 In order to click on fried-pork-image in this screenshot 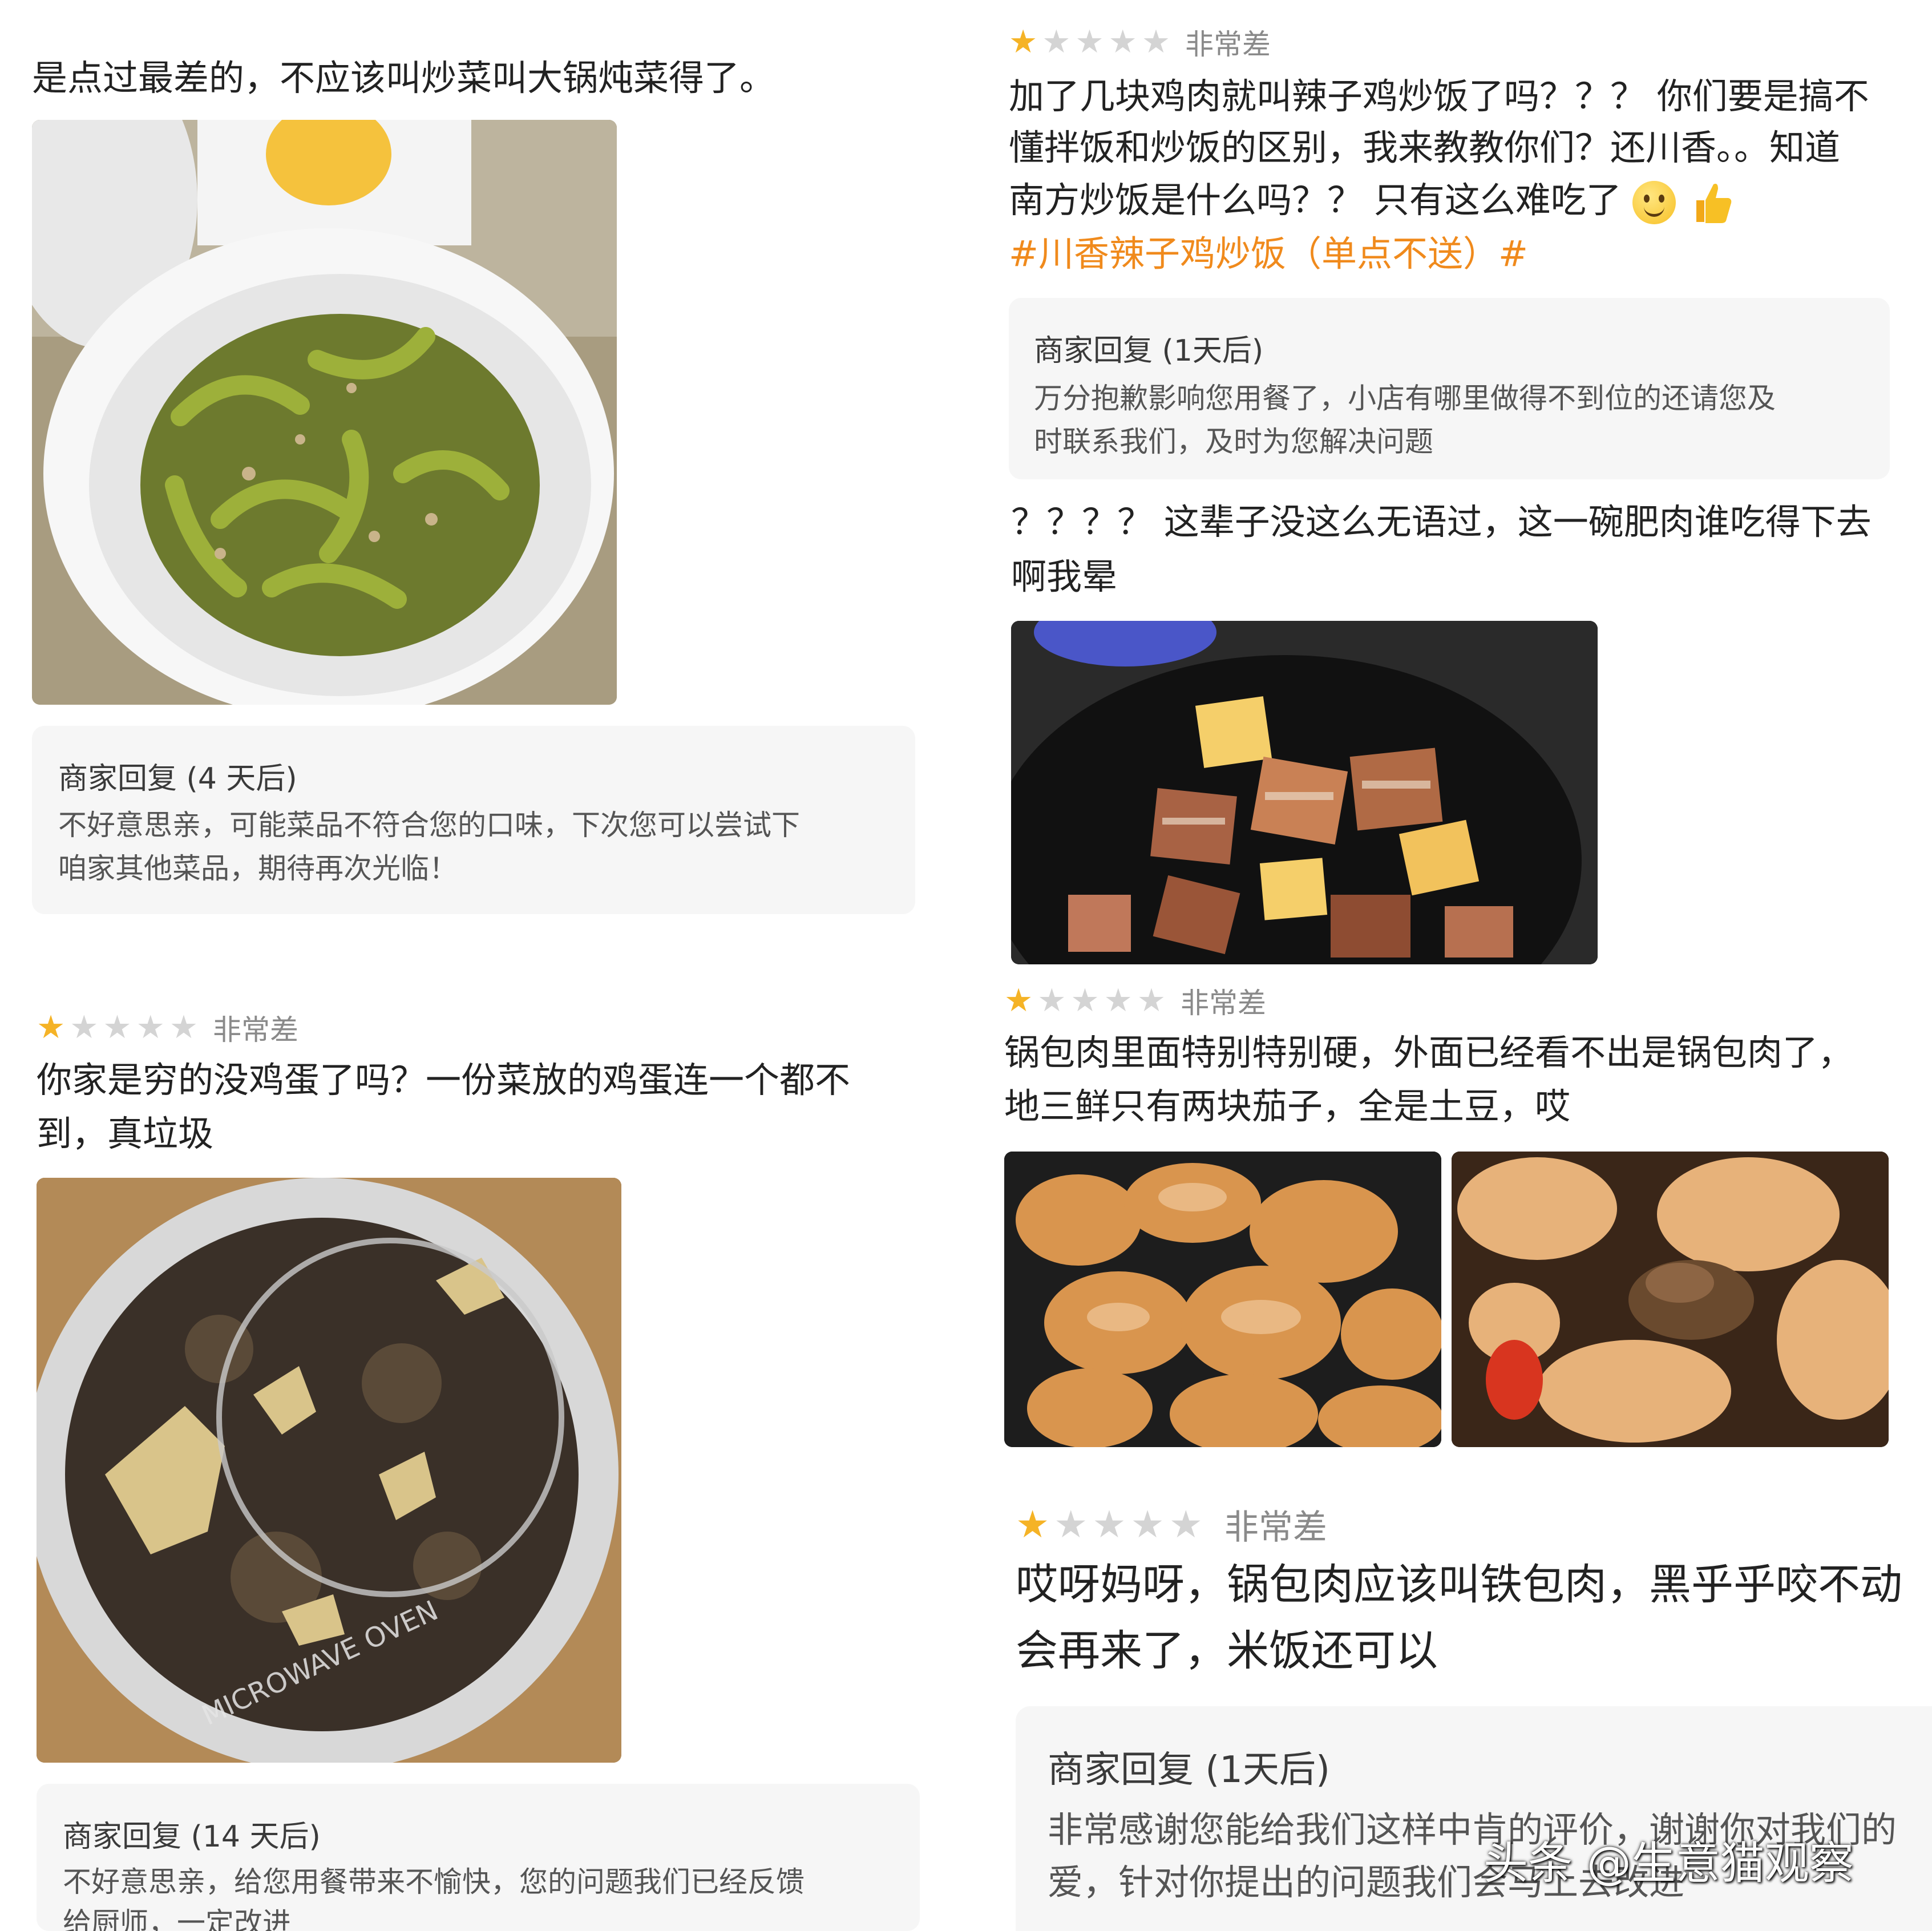, I will do `click(1222, 1299)`.